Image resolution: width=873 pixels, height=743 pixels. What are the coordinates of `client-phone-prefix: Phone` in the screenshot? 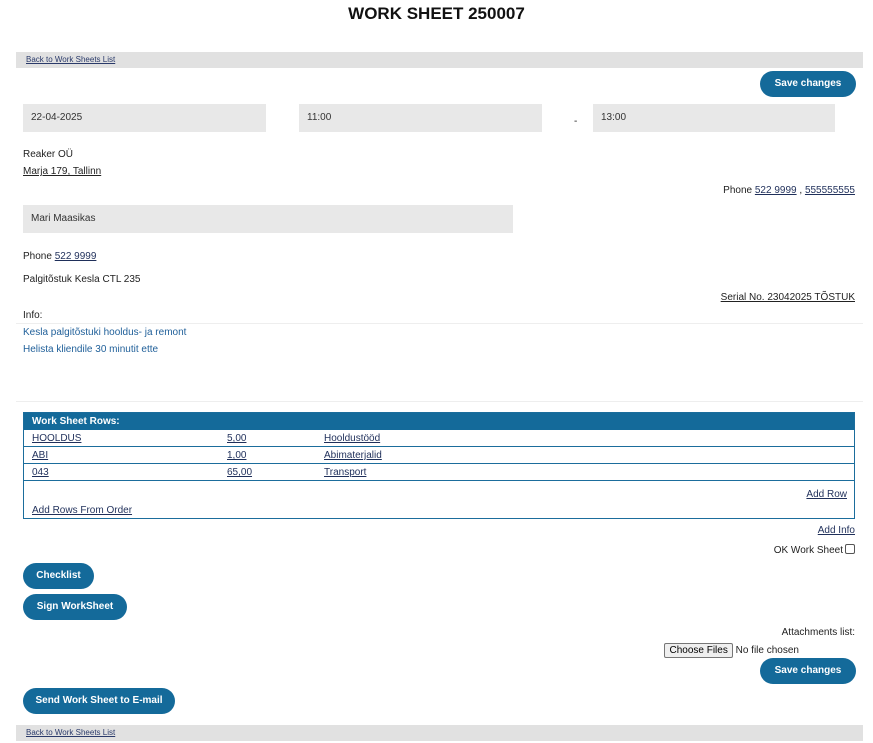 It's located at (738, 190).